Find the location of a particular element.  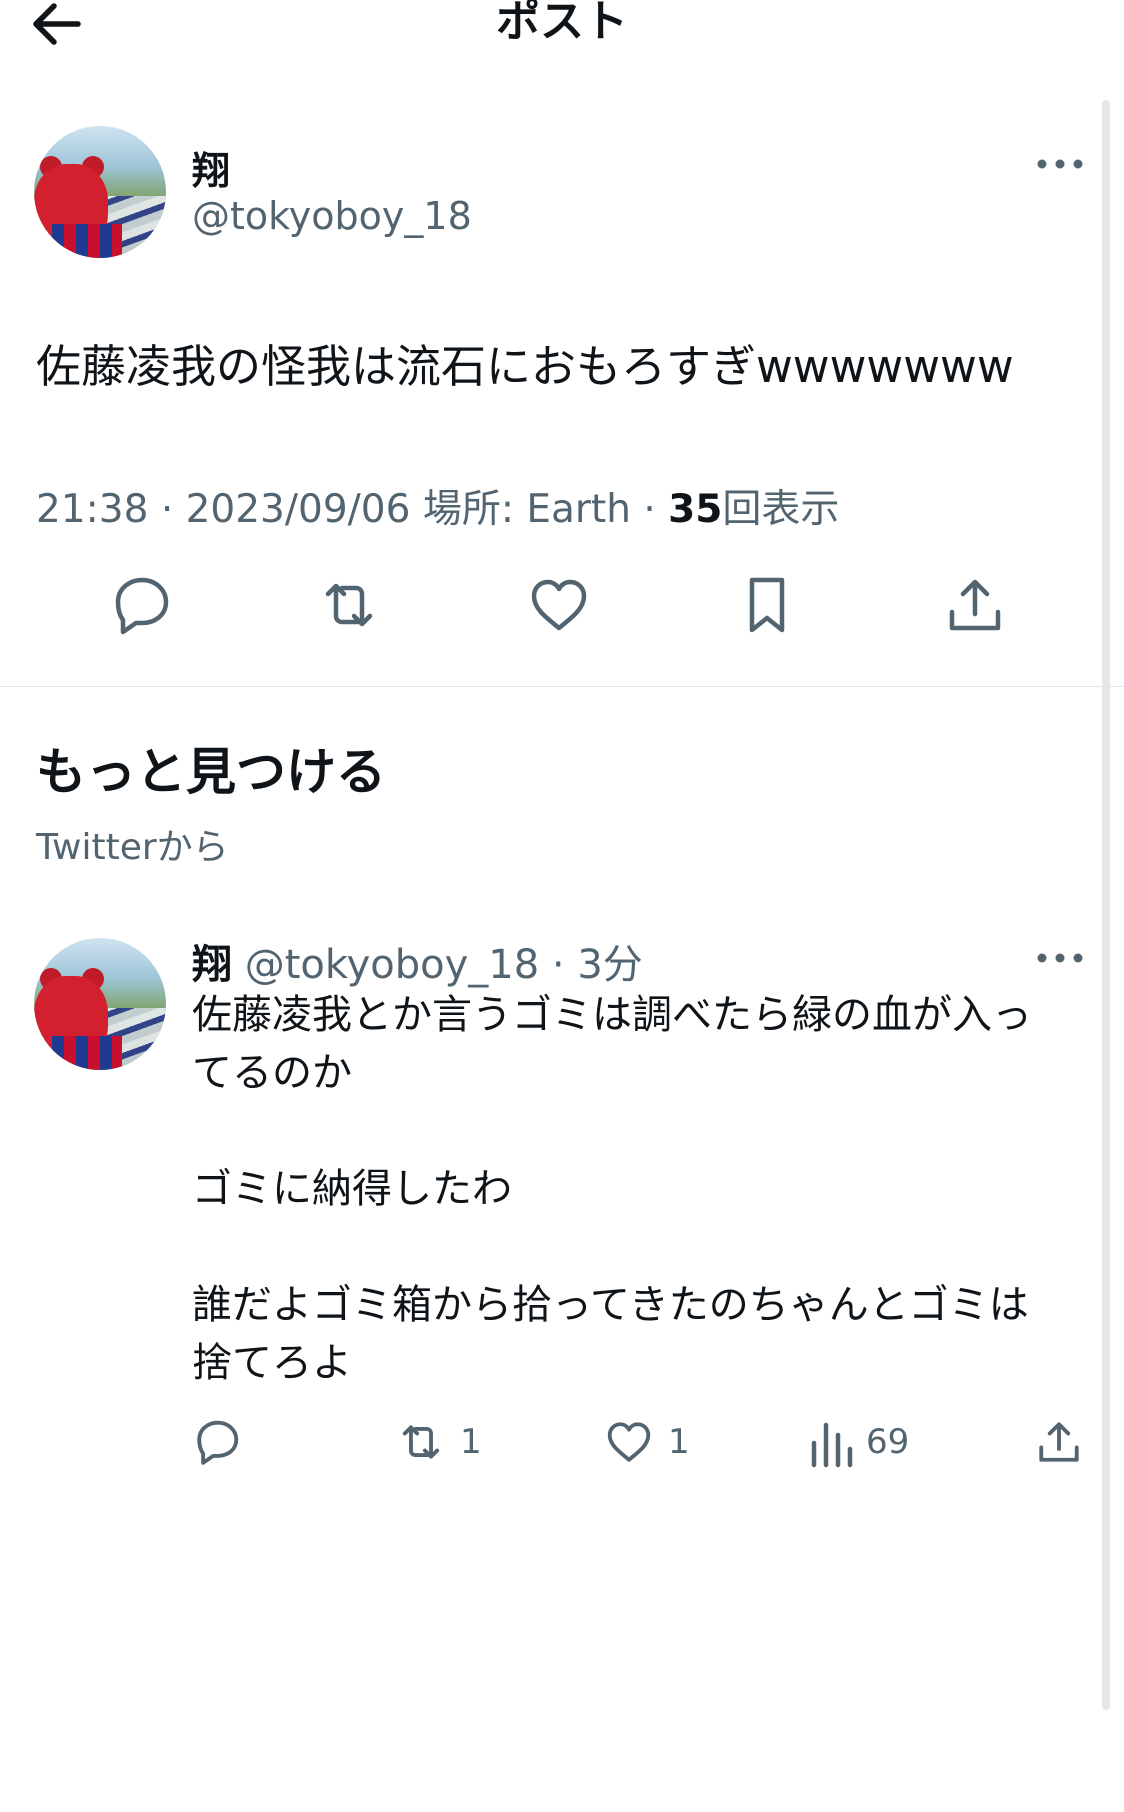

post-meta: 21:38 · 2023/09/06 場所: Earth · 35回表示 is located at coordinates (438, 509).